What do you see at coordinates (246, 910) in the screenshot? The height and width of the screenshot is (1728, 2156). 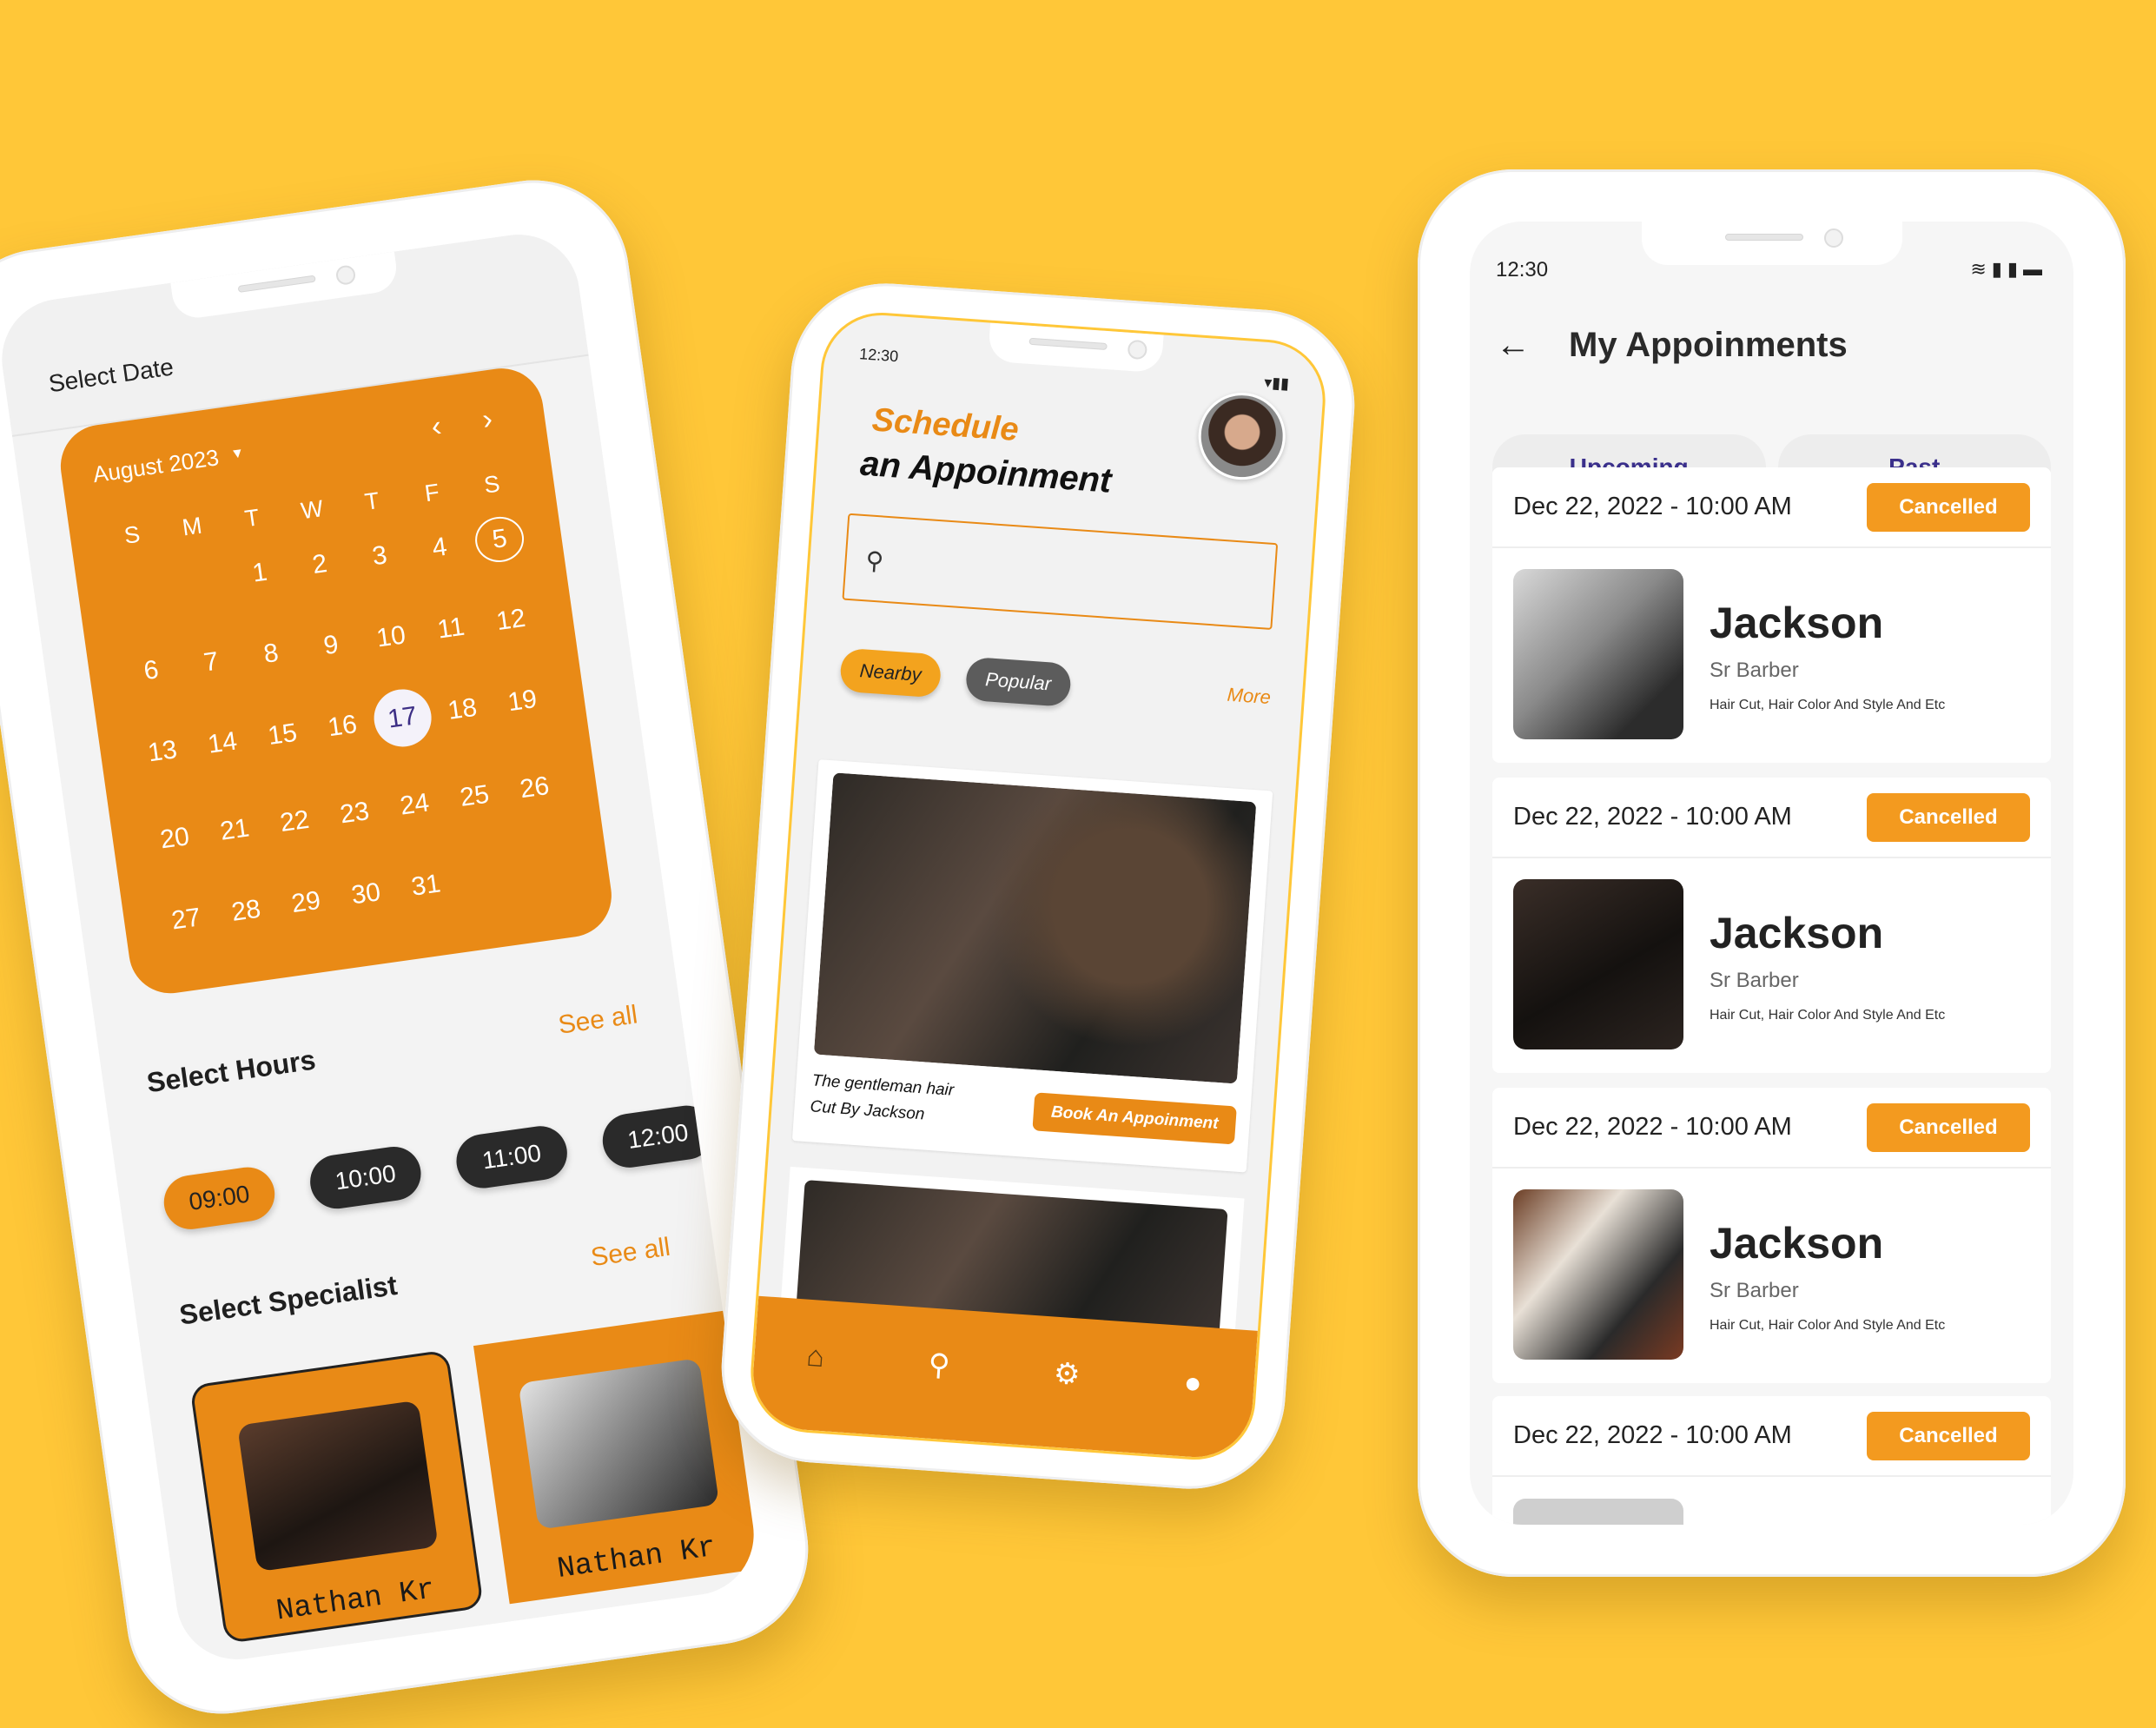 I see `calendar-day: 28` at bounding box center [246, 910].